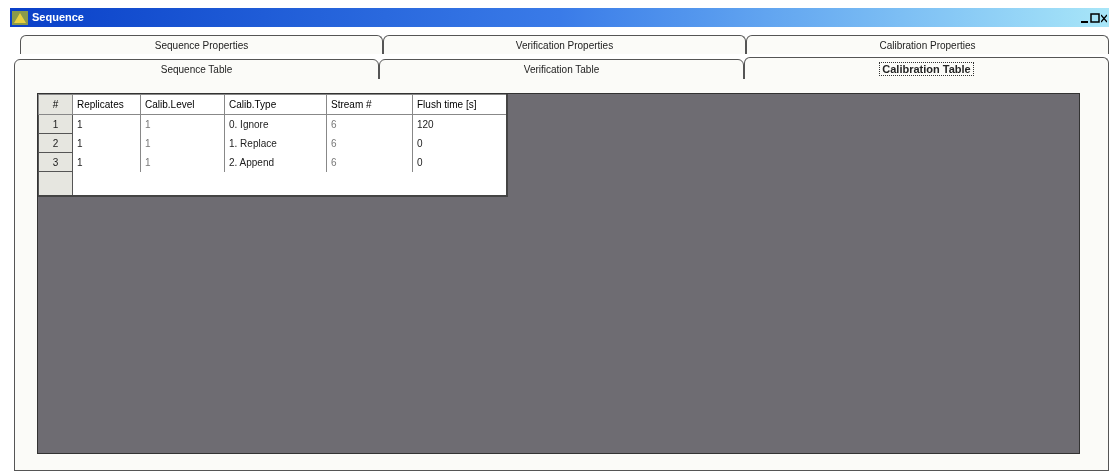 Image resolution: width=1109 pixels, height=475 pixels. I want to click on tab: Verification Properties, so click(564, 44).